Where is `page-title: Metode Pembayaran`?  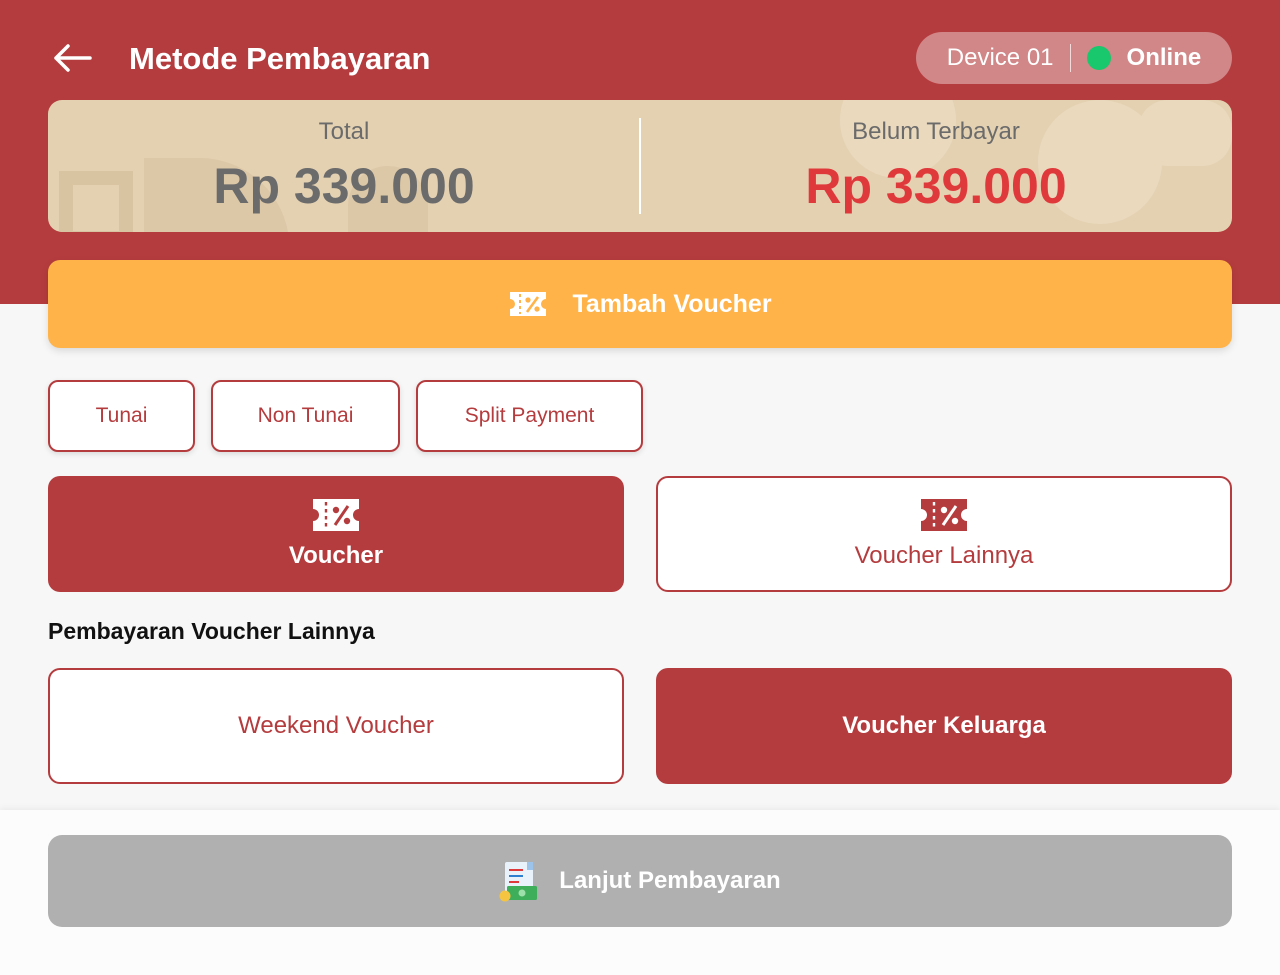
page-title: Metode Pembayaran is located at coordinates (280, 58).